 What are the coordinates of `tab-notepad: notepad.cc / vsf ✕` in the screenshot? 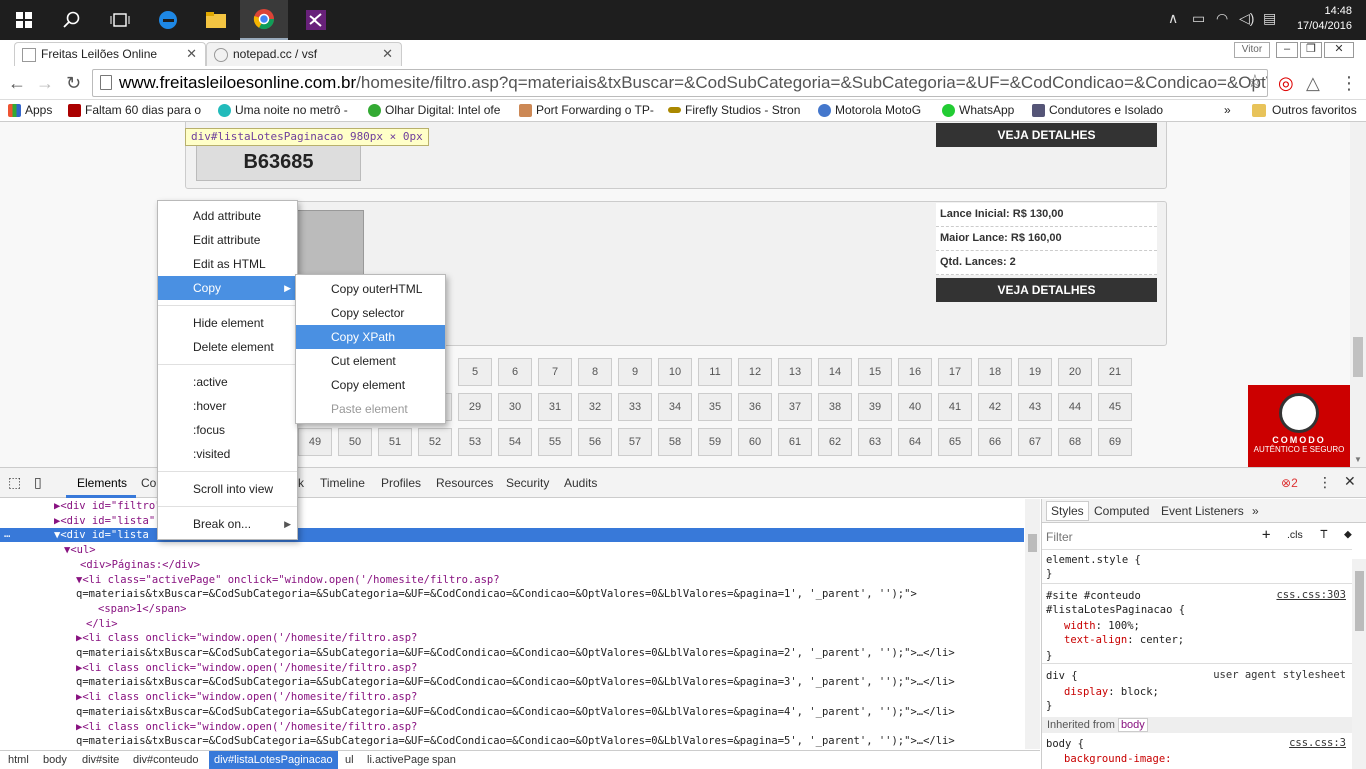 It's located at (304, 54).